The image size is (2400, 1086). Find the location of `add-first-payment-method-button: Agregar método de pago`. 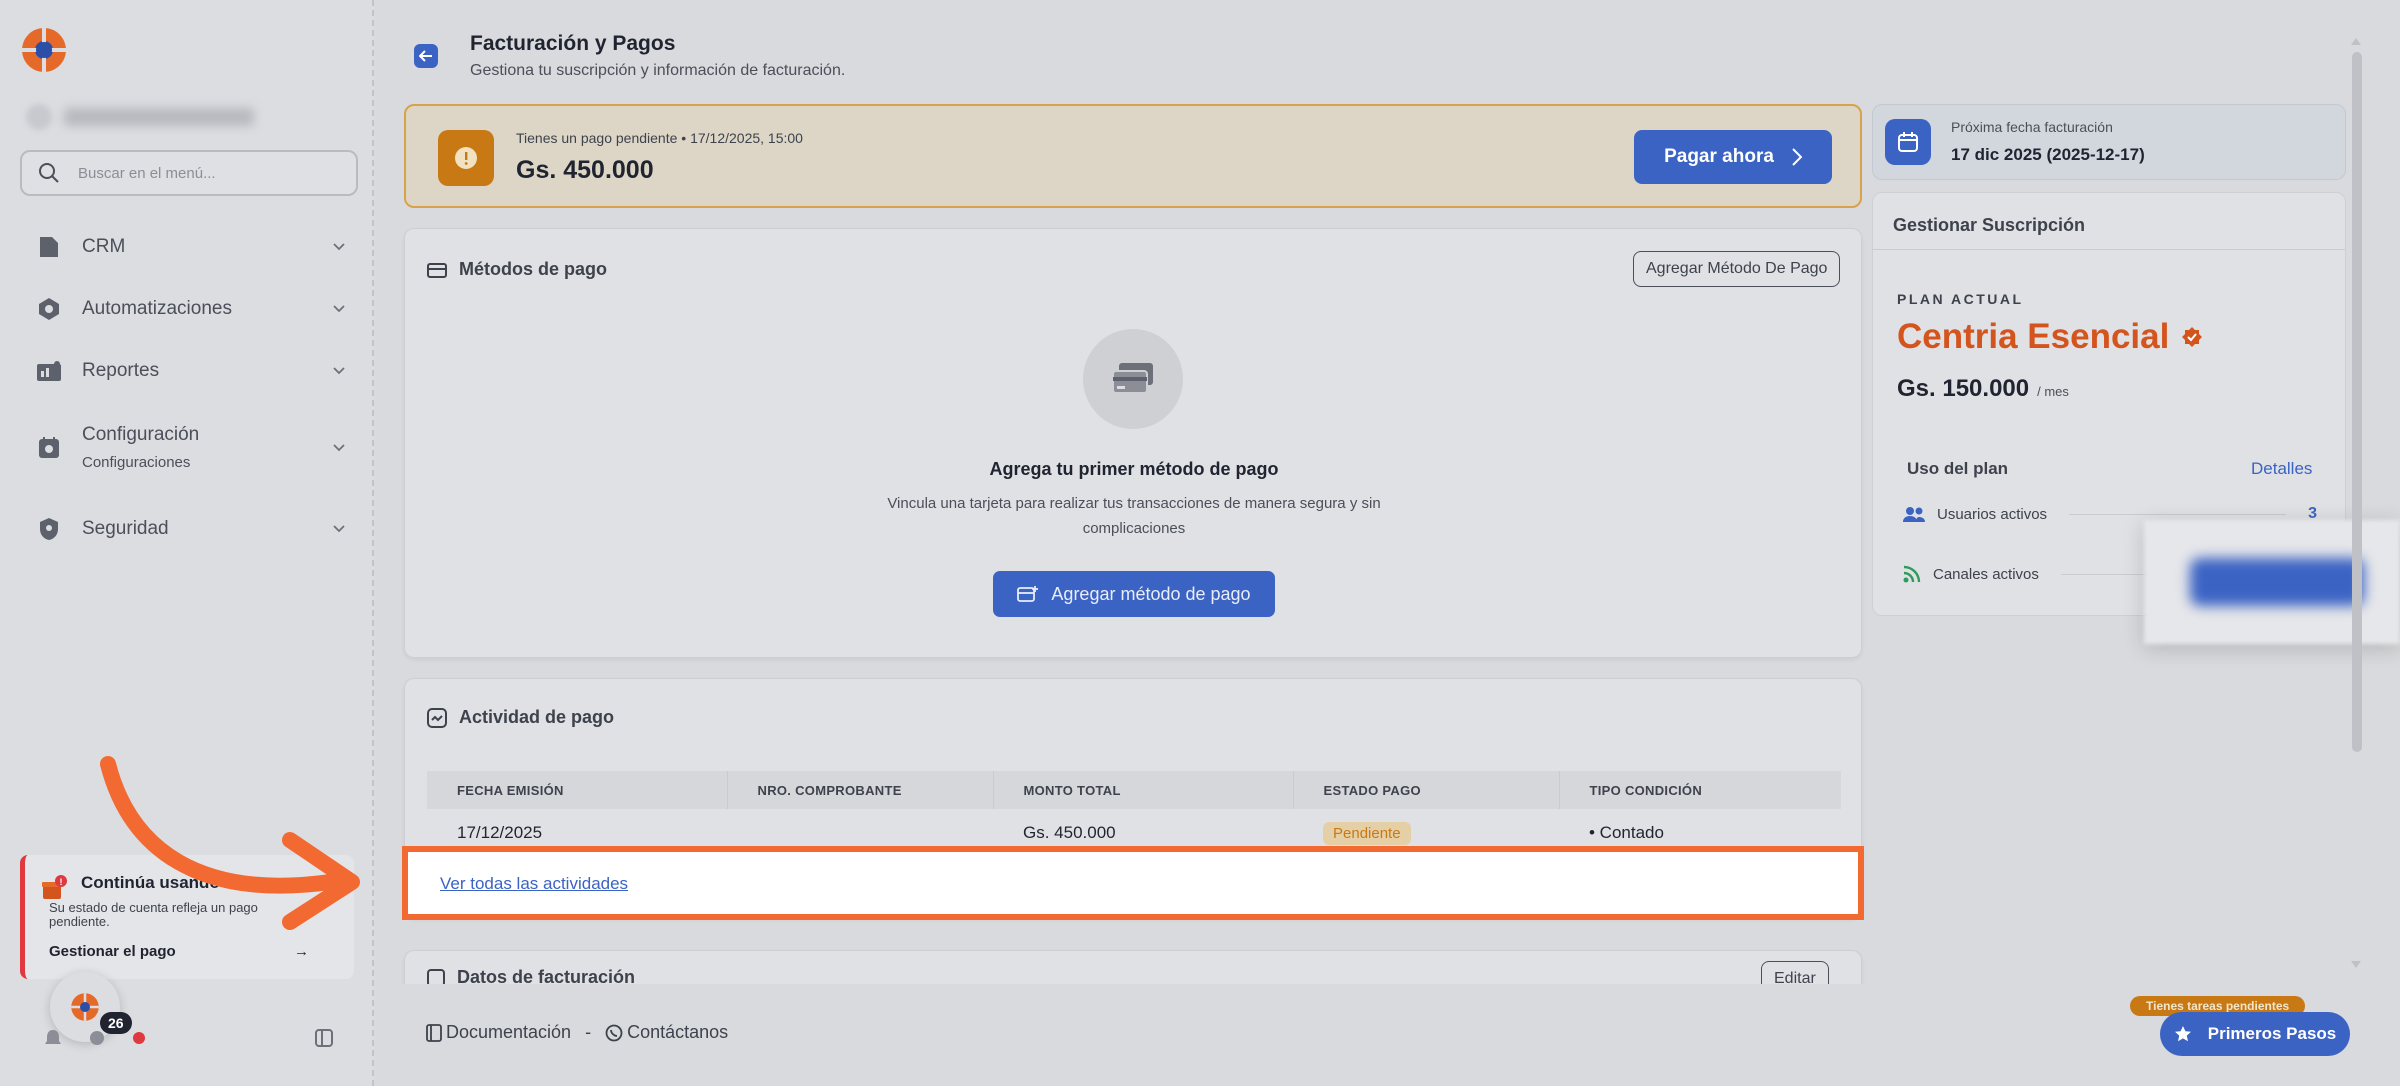

add-first-payment-method-button: Agregar método de pago is located at coordinates (1134, 594).